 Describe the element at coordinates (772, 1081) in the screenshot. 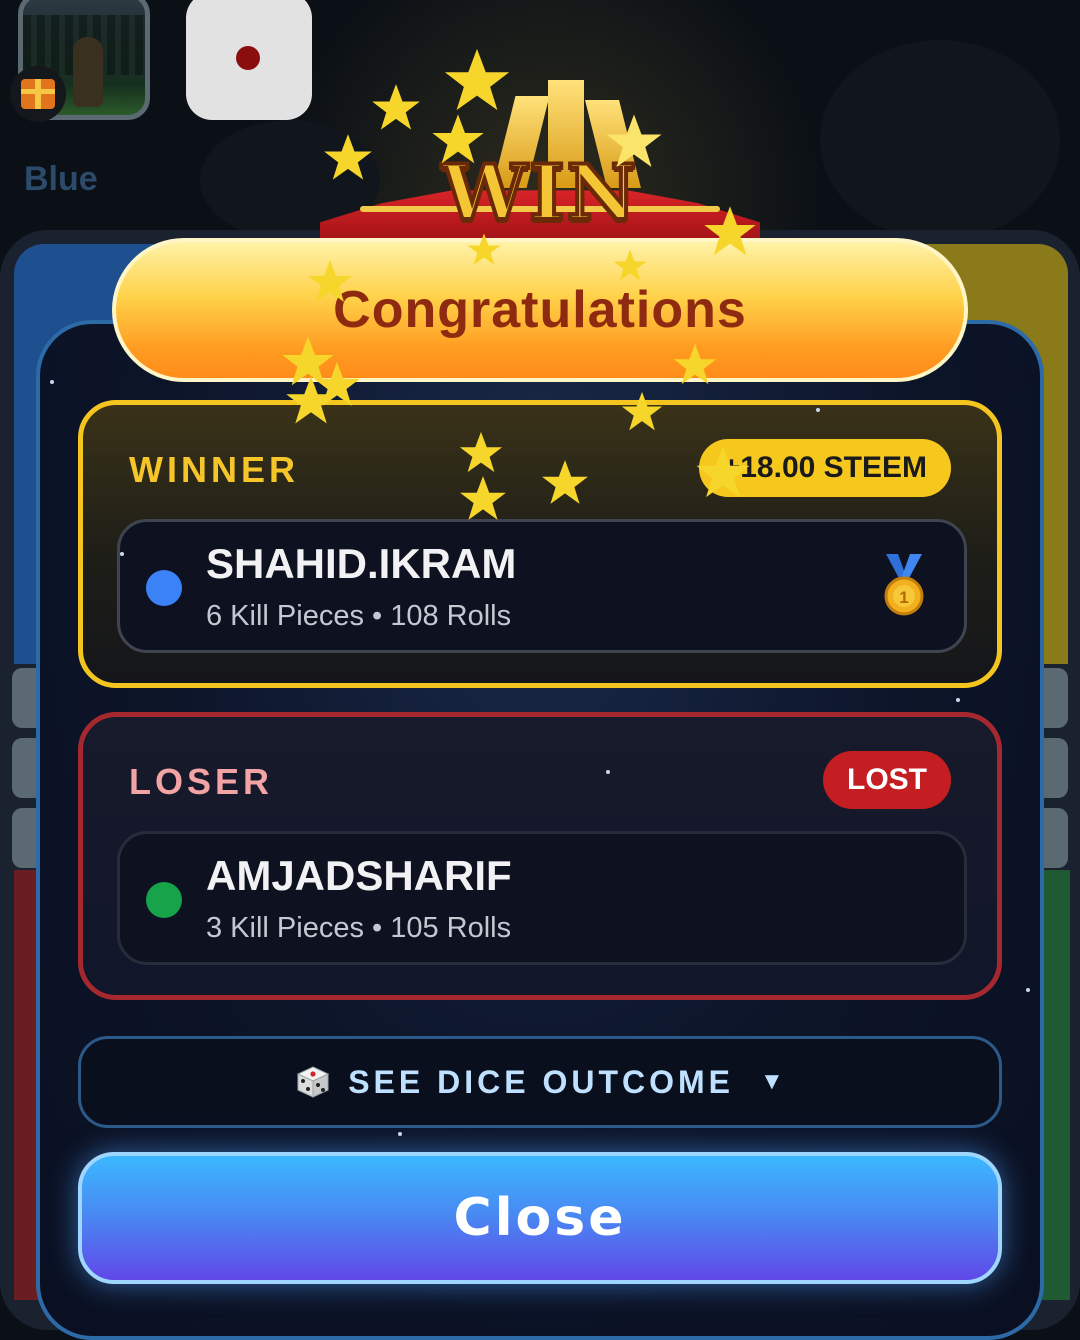

I see `chevron-down-icon: ▼` at that location.